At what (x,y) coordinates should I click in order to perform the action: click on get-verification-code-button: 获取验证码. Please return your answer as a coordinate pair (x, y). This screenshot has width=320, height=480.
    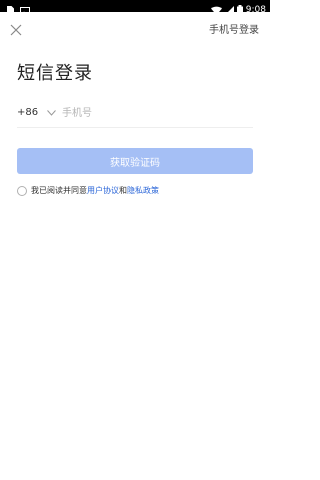
    Looking at the image, I should click on (135, 161).